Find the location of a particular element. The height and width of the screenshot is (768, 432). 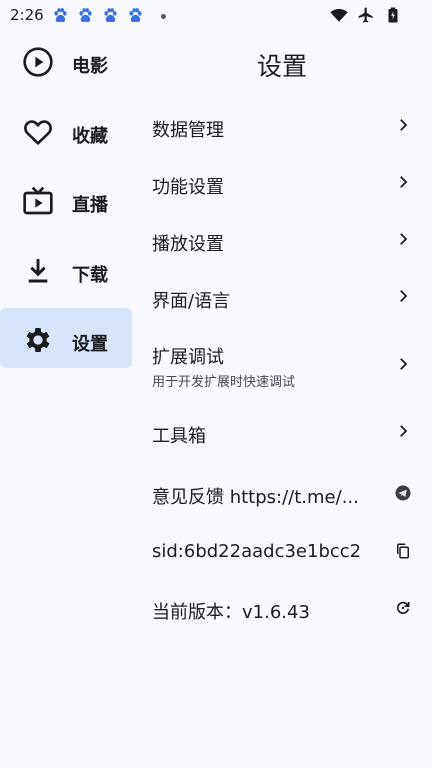

settings-item-playback: 播放设置 is located at coordinates (282, 239).